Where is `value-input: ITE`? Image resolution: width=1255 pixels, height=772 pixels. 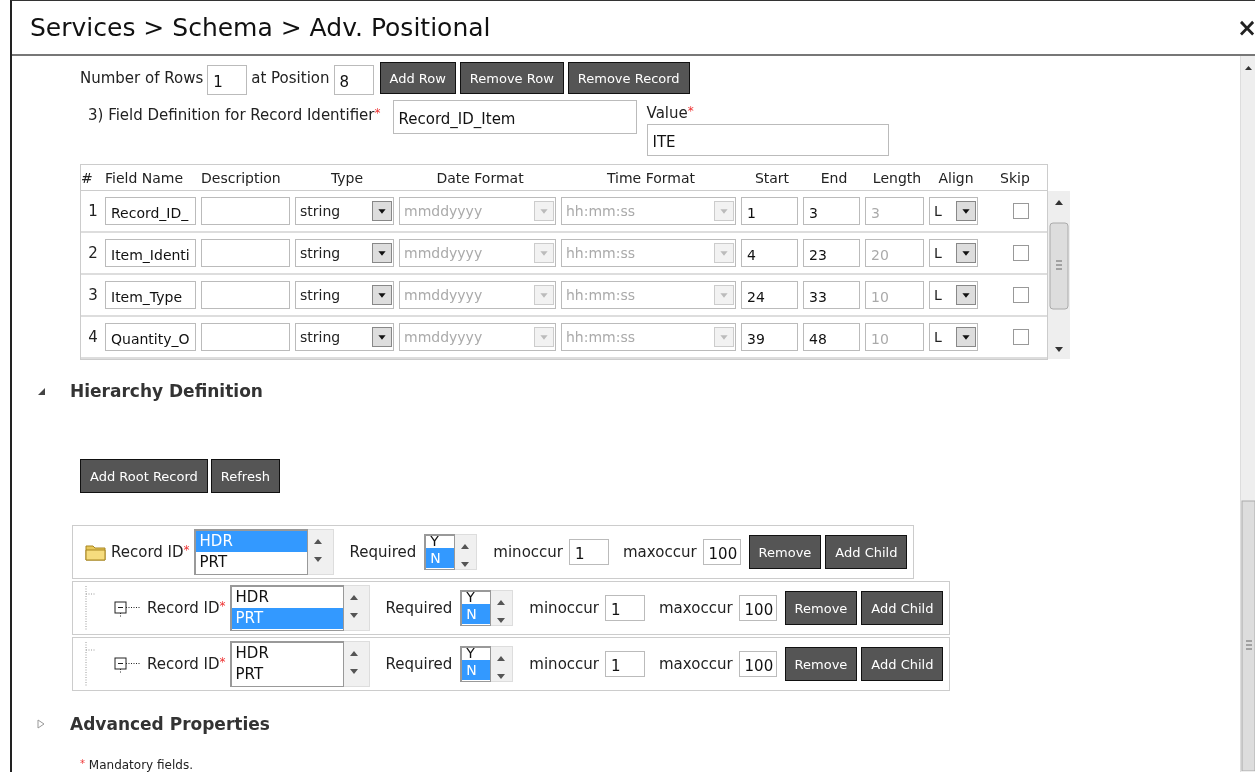 value-input: ITE is located at coordinates (767, 140).